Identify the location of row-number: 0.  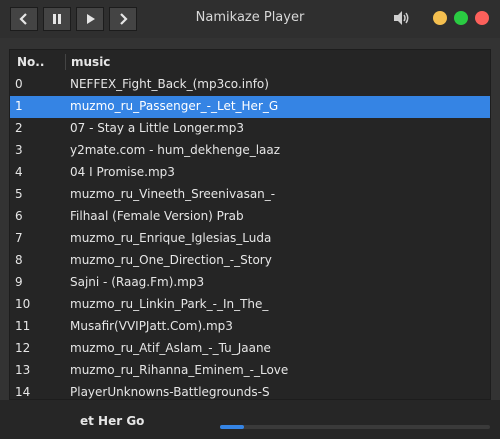
(19, 84).